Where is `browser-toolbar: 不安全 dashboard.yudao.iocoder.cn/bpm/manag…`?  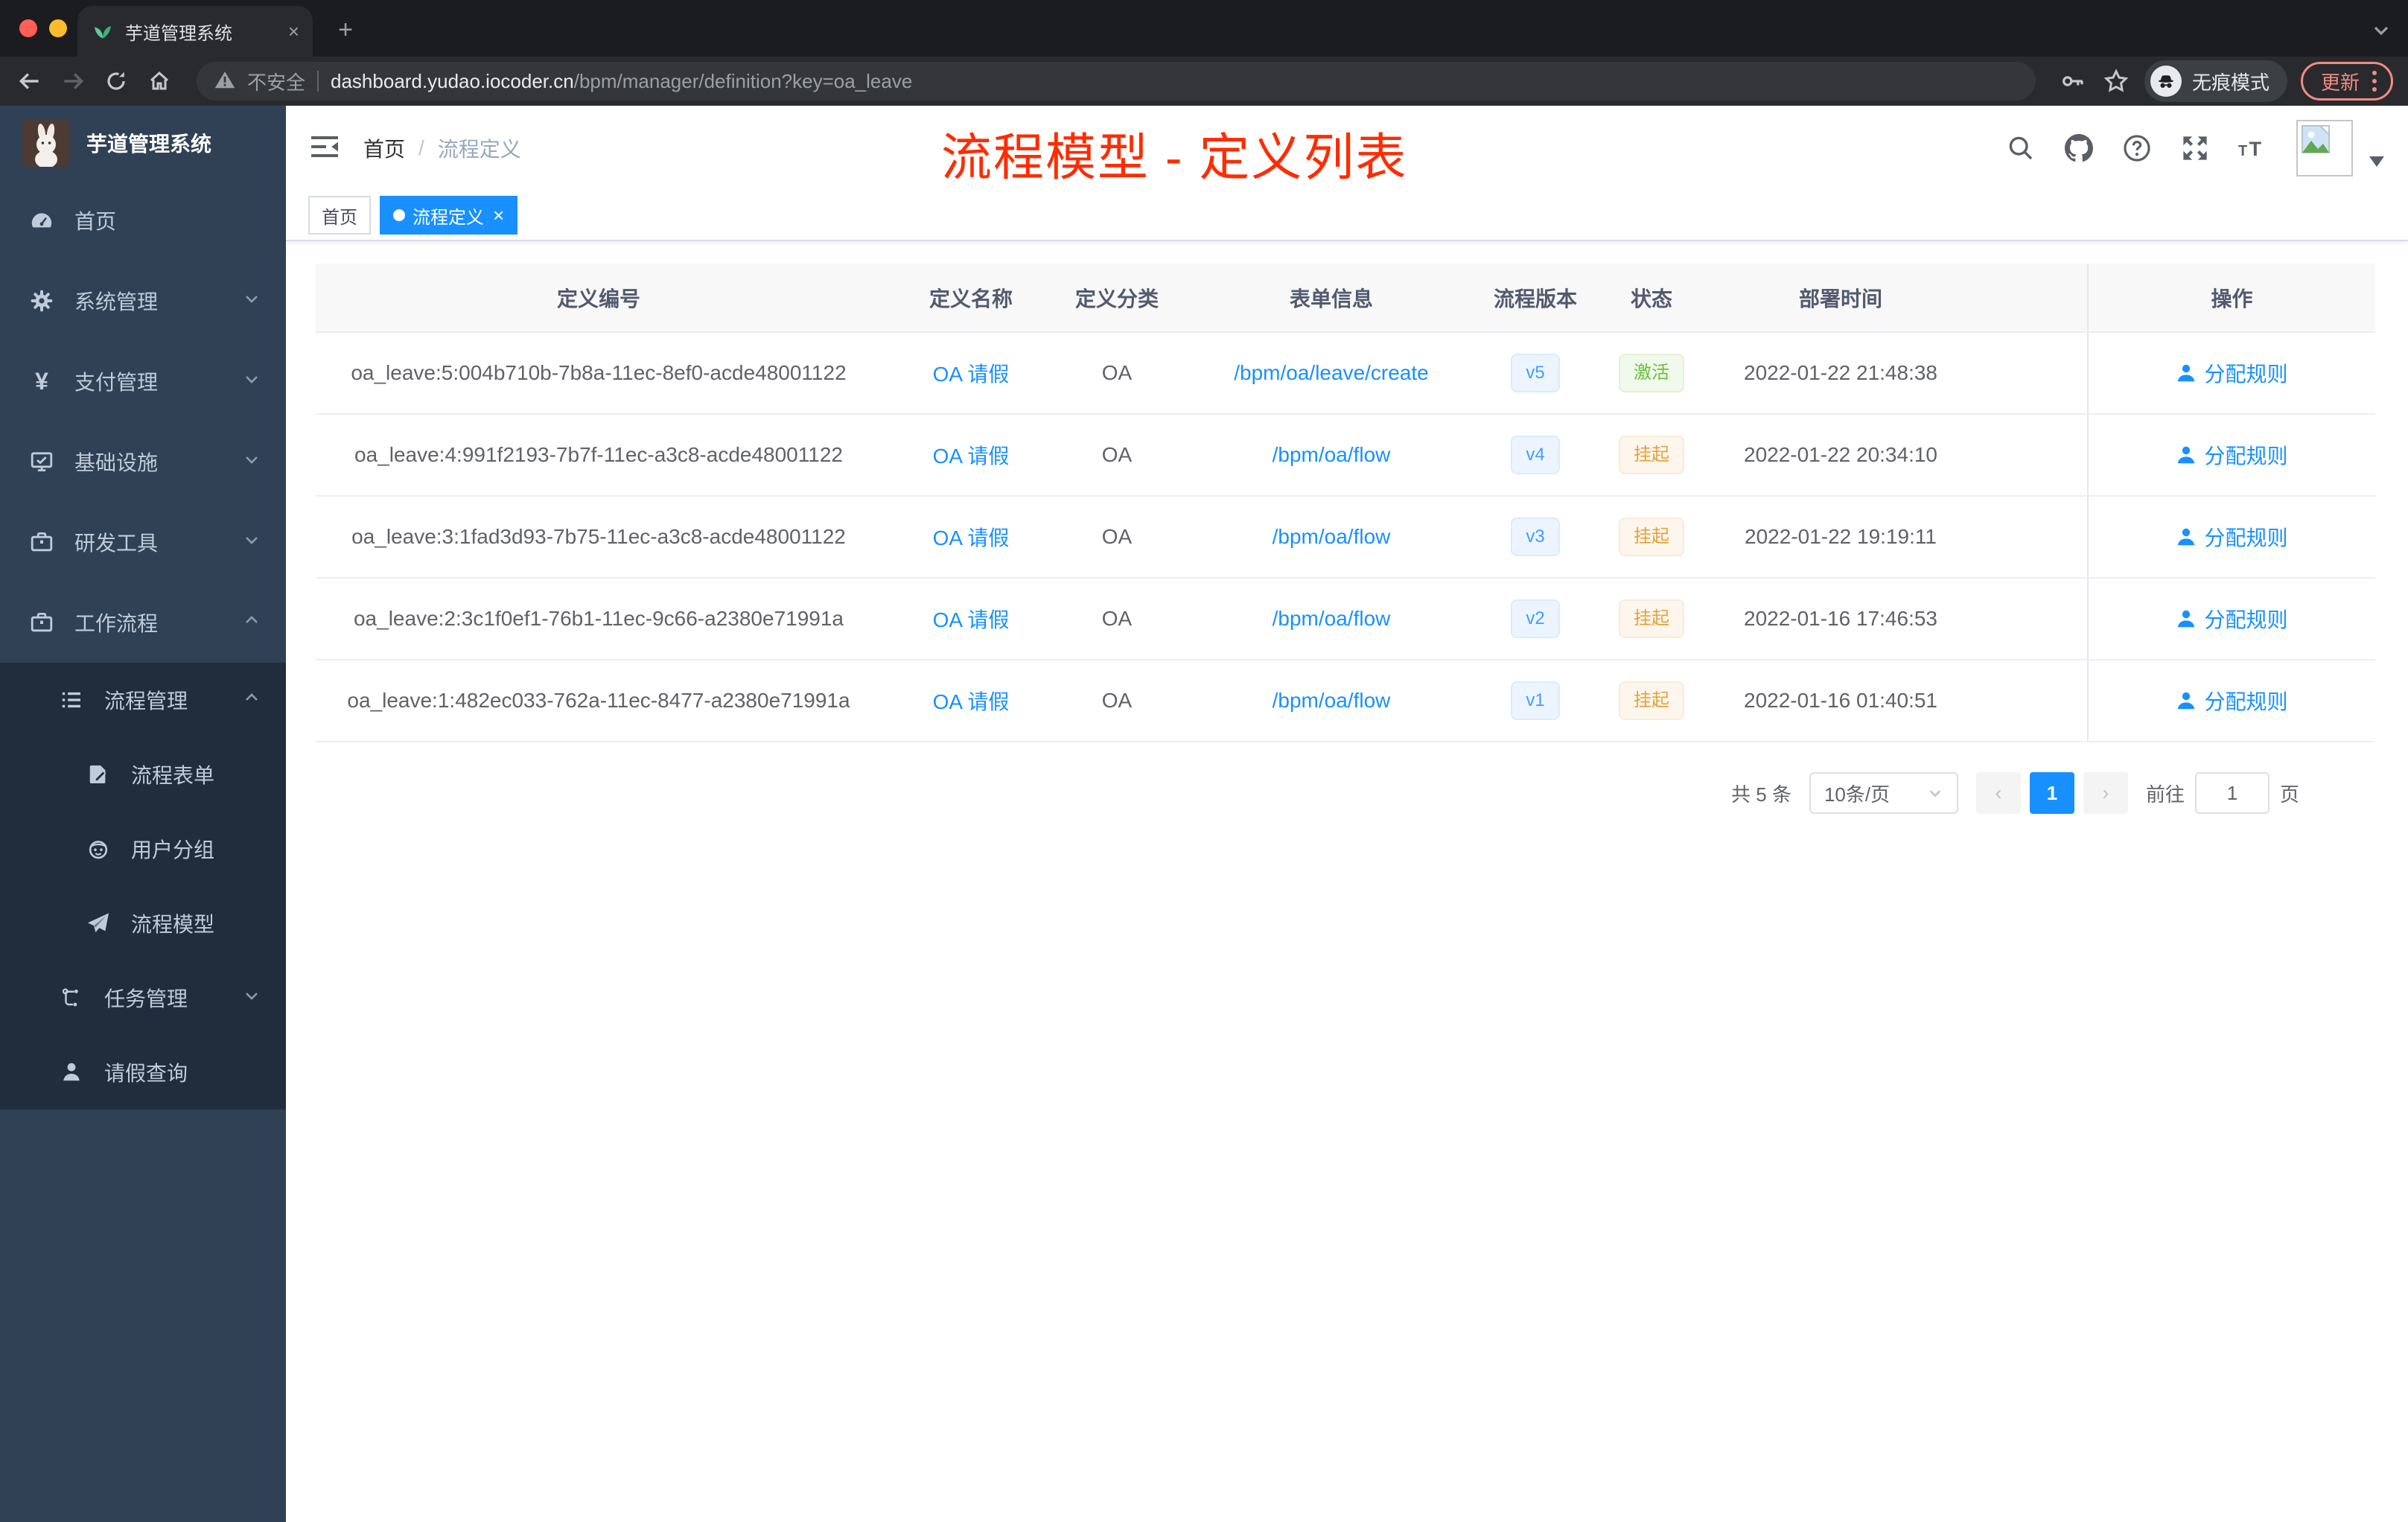 browser-toolbar: 不安全 dashboard.yudao.iocoder.cn/bpm/manag… is located at coordinates (1204, 81).